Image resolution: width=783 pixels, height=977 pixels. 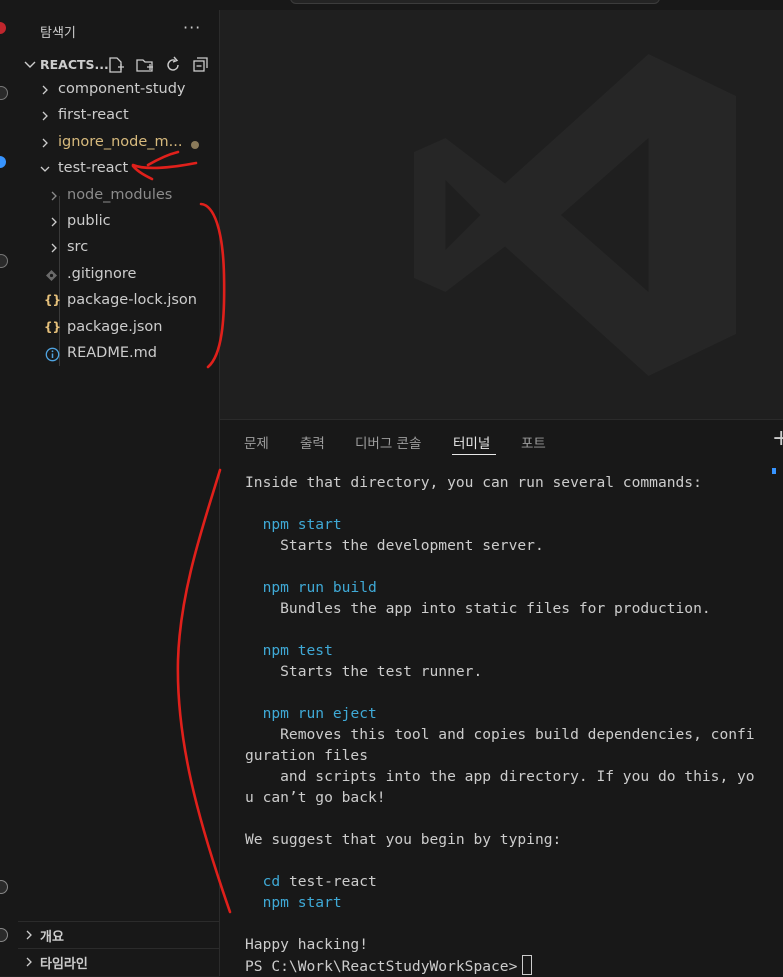 What do you see at coordinates (201, 65) in the screenshot?
I see `collapse-all-icon` at bounding box center [201, 65].